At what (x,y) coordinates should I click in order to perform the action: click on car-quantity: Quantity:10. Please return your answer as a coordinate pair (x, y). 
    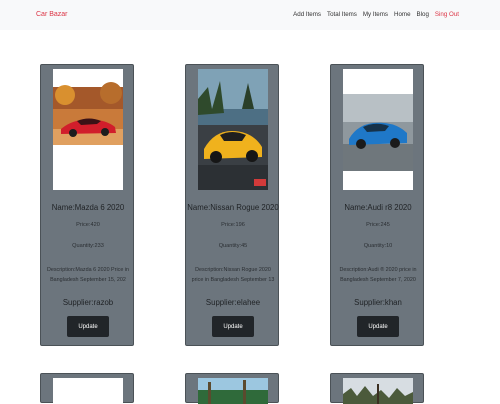
    Looking at the image, I should click on (378, 246).